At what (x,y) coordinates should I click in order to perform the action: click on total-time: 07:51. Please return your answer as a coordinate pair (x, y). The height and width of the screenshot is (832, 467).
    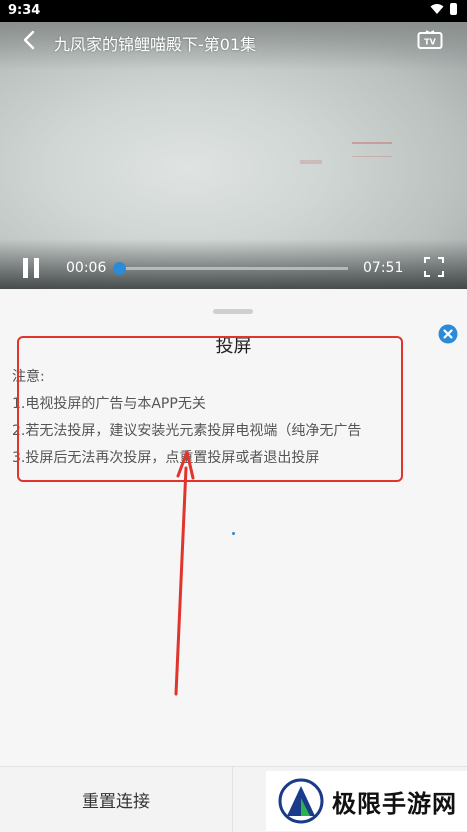
    Looking at the image, I should click on (383, 268).